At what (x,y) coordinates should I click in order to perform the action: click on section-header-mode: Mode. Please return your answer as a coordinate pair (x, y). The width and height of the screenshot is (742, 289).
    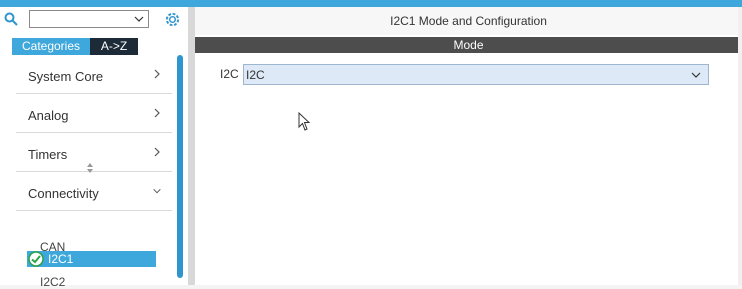
    Looking at the image, I should click on (468, 45).